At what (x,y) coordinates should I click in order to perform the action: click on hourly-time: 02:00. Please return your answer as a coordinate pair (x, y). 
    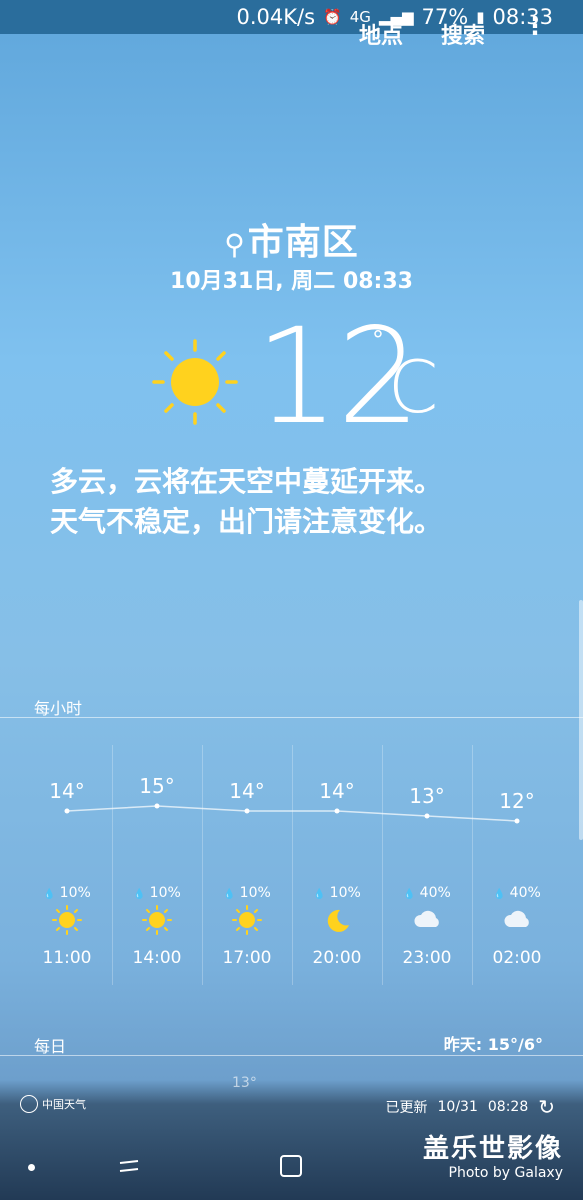
    Looking at the image, I should click on (517, 958).